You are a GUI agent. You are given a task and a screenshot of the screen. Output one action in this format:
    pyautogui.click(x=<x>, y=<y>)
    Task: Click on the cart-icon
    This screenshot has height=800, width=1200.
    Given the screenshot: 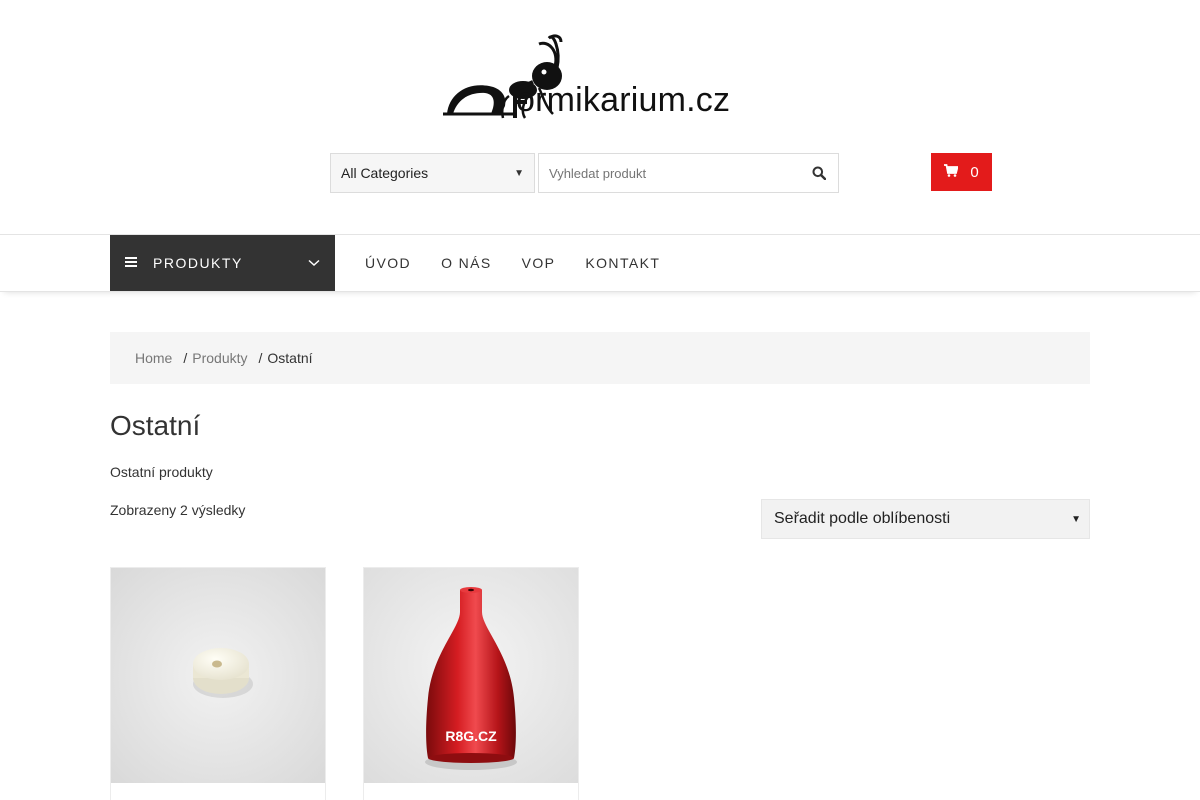 What is the action you would take?
    pyautogui.click(x=951, y=172)
    